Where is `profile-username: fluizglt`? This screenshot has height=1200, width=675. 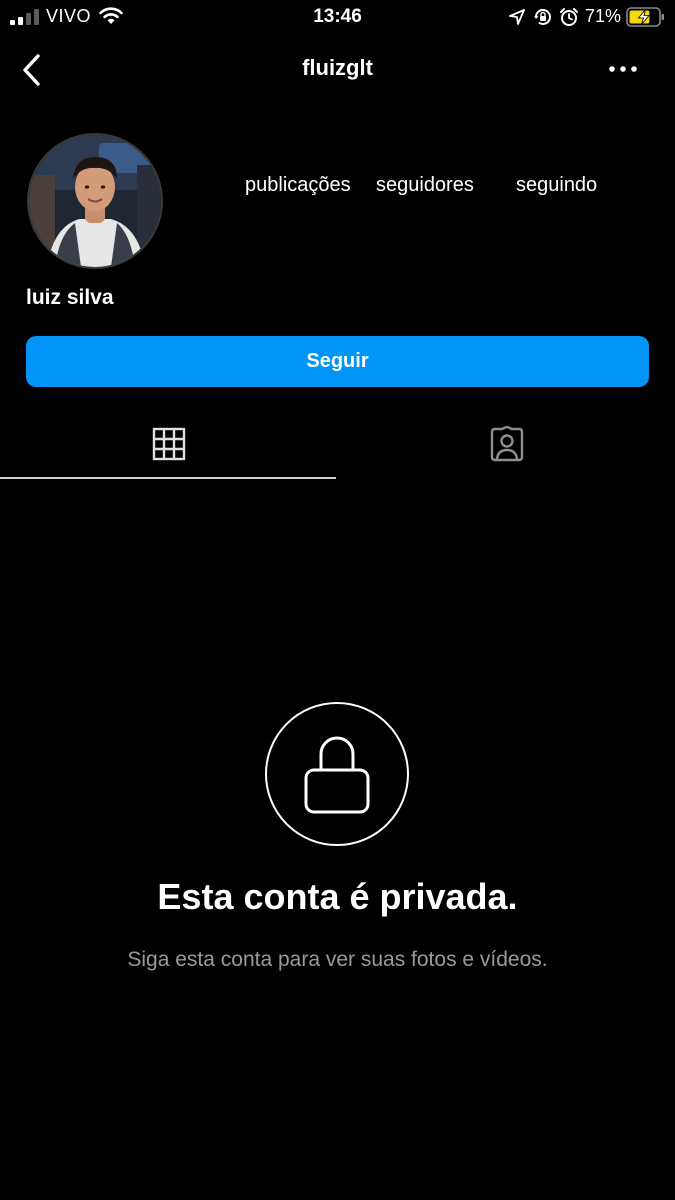
profile-username: fluizglt is located at coordinates (337, 67).